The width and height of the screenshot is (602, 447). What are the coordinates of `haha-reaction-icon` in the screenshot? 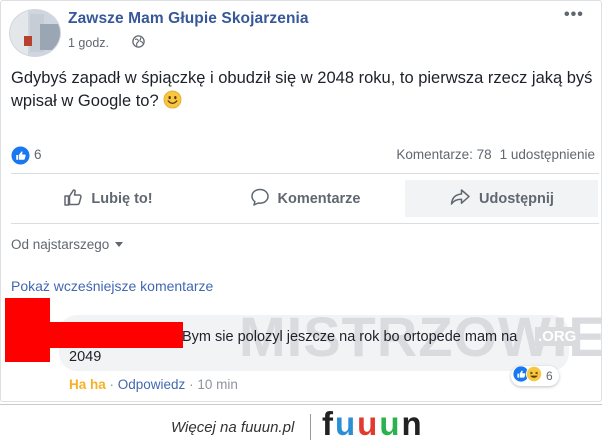 It's located at (534, 376).